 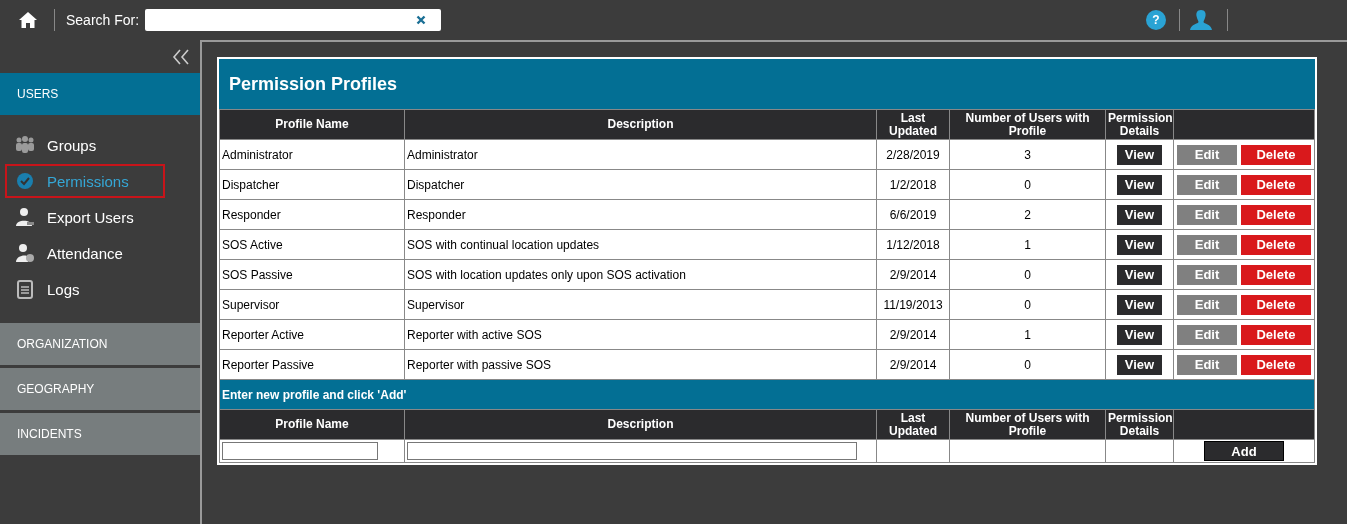 I want to click on table-cell: Reporter Active, so click(x=312, y=334).